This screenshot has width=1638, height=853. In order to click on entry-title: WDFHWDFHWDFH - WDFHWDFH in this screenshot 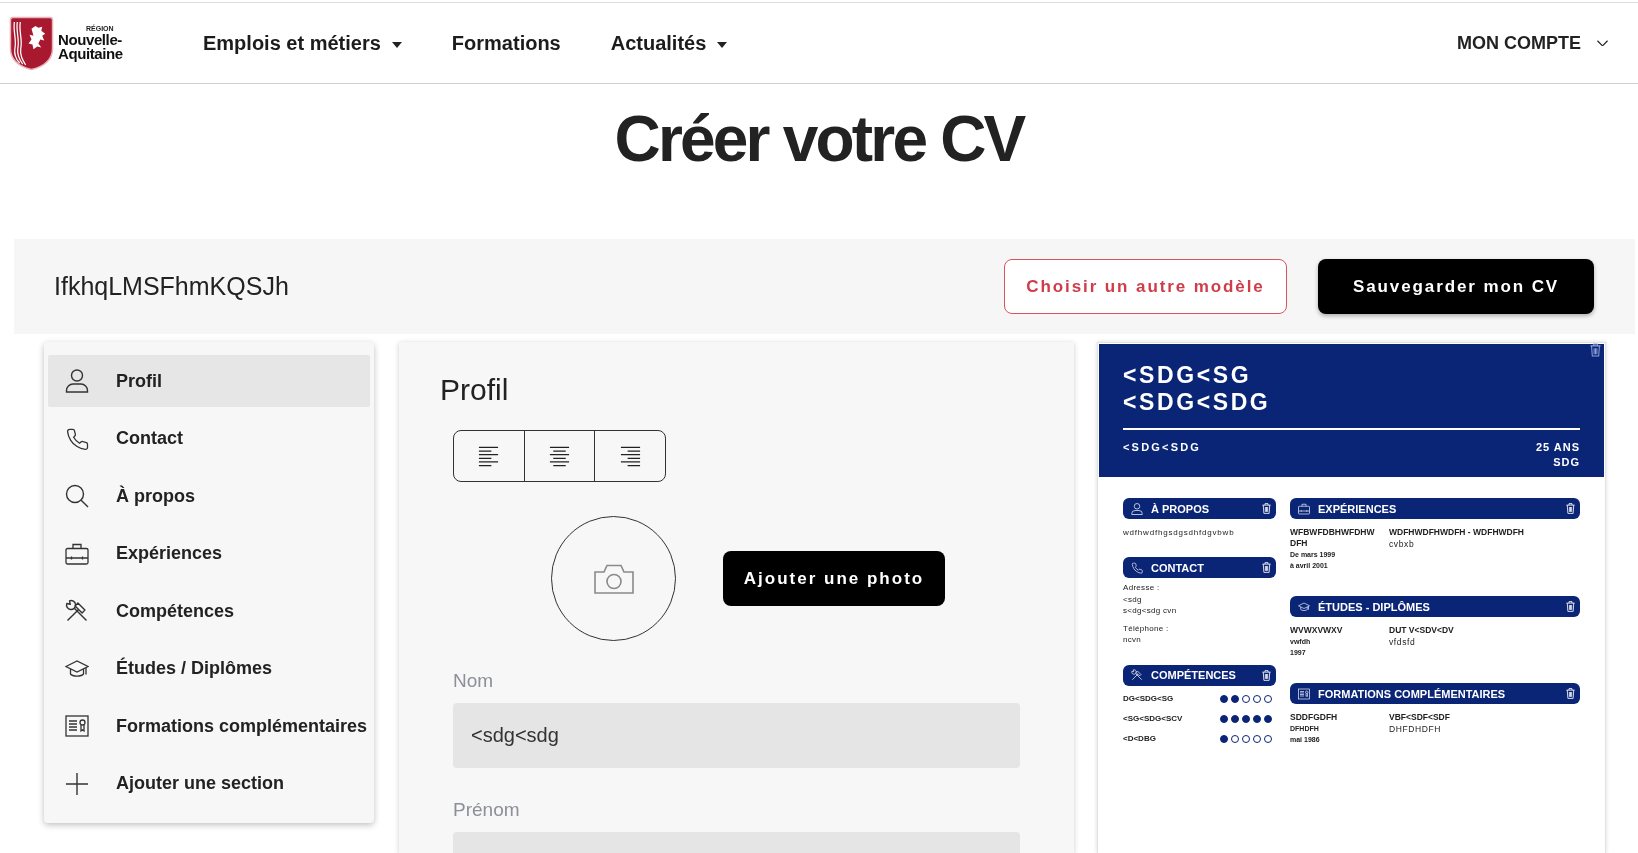, I will do `click(1456, 532)`.